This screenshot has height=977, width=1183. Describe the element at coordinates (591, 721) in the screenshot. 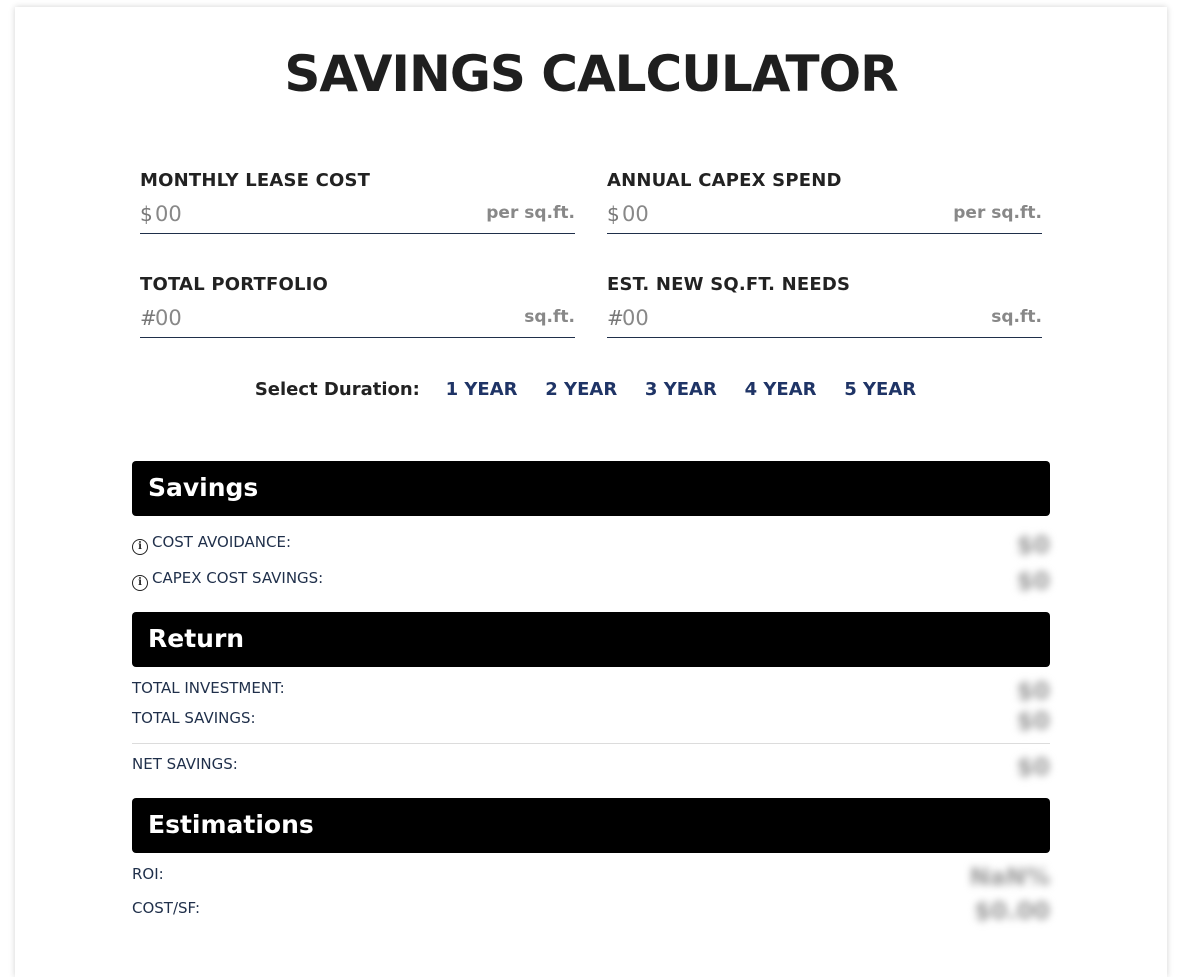

I see `total-savings-row: TOTAL SAVINGS: $0` at that location.